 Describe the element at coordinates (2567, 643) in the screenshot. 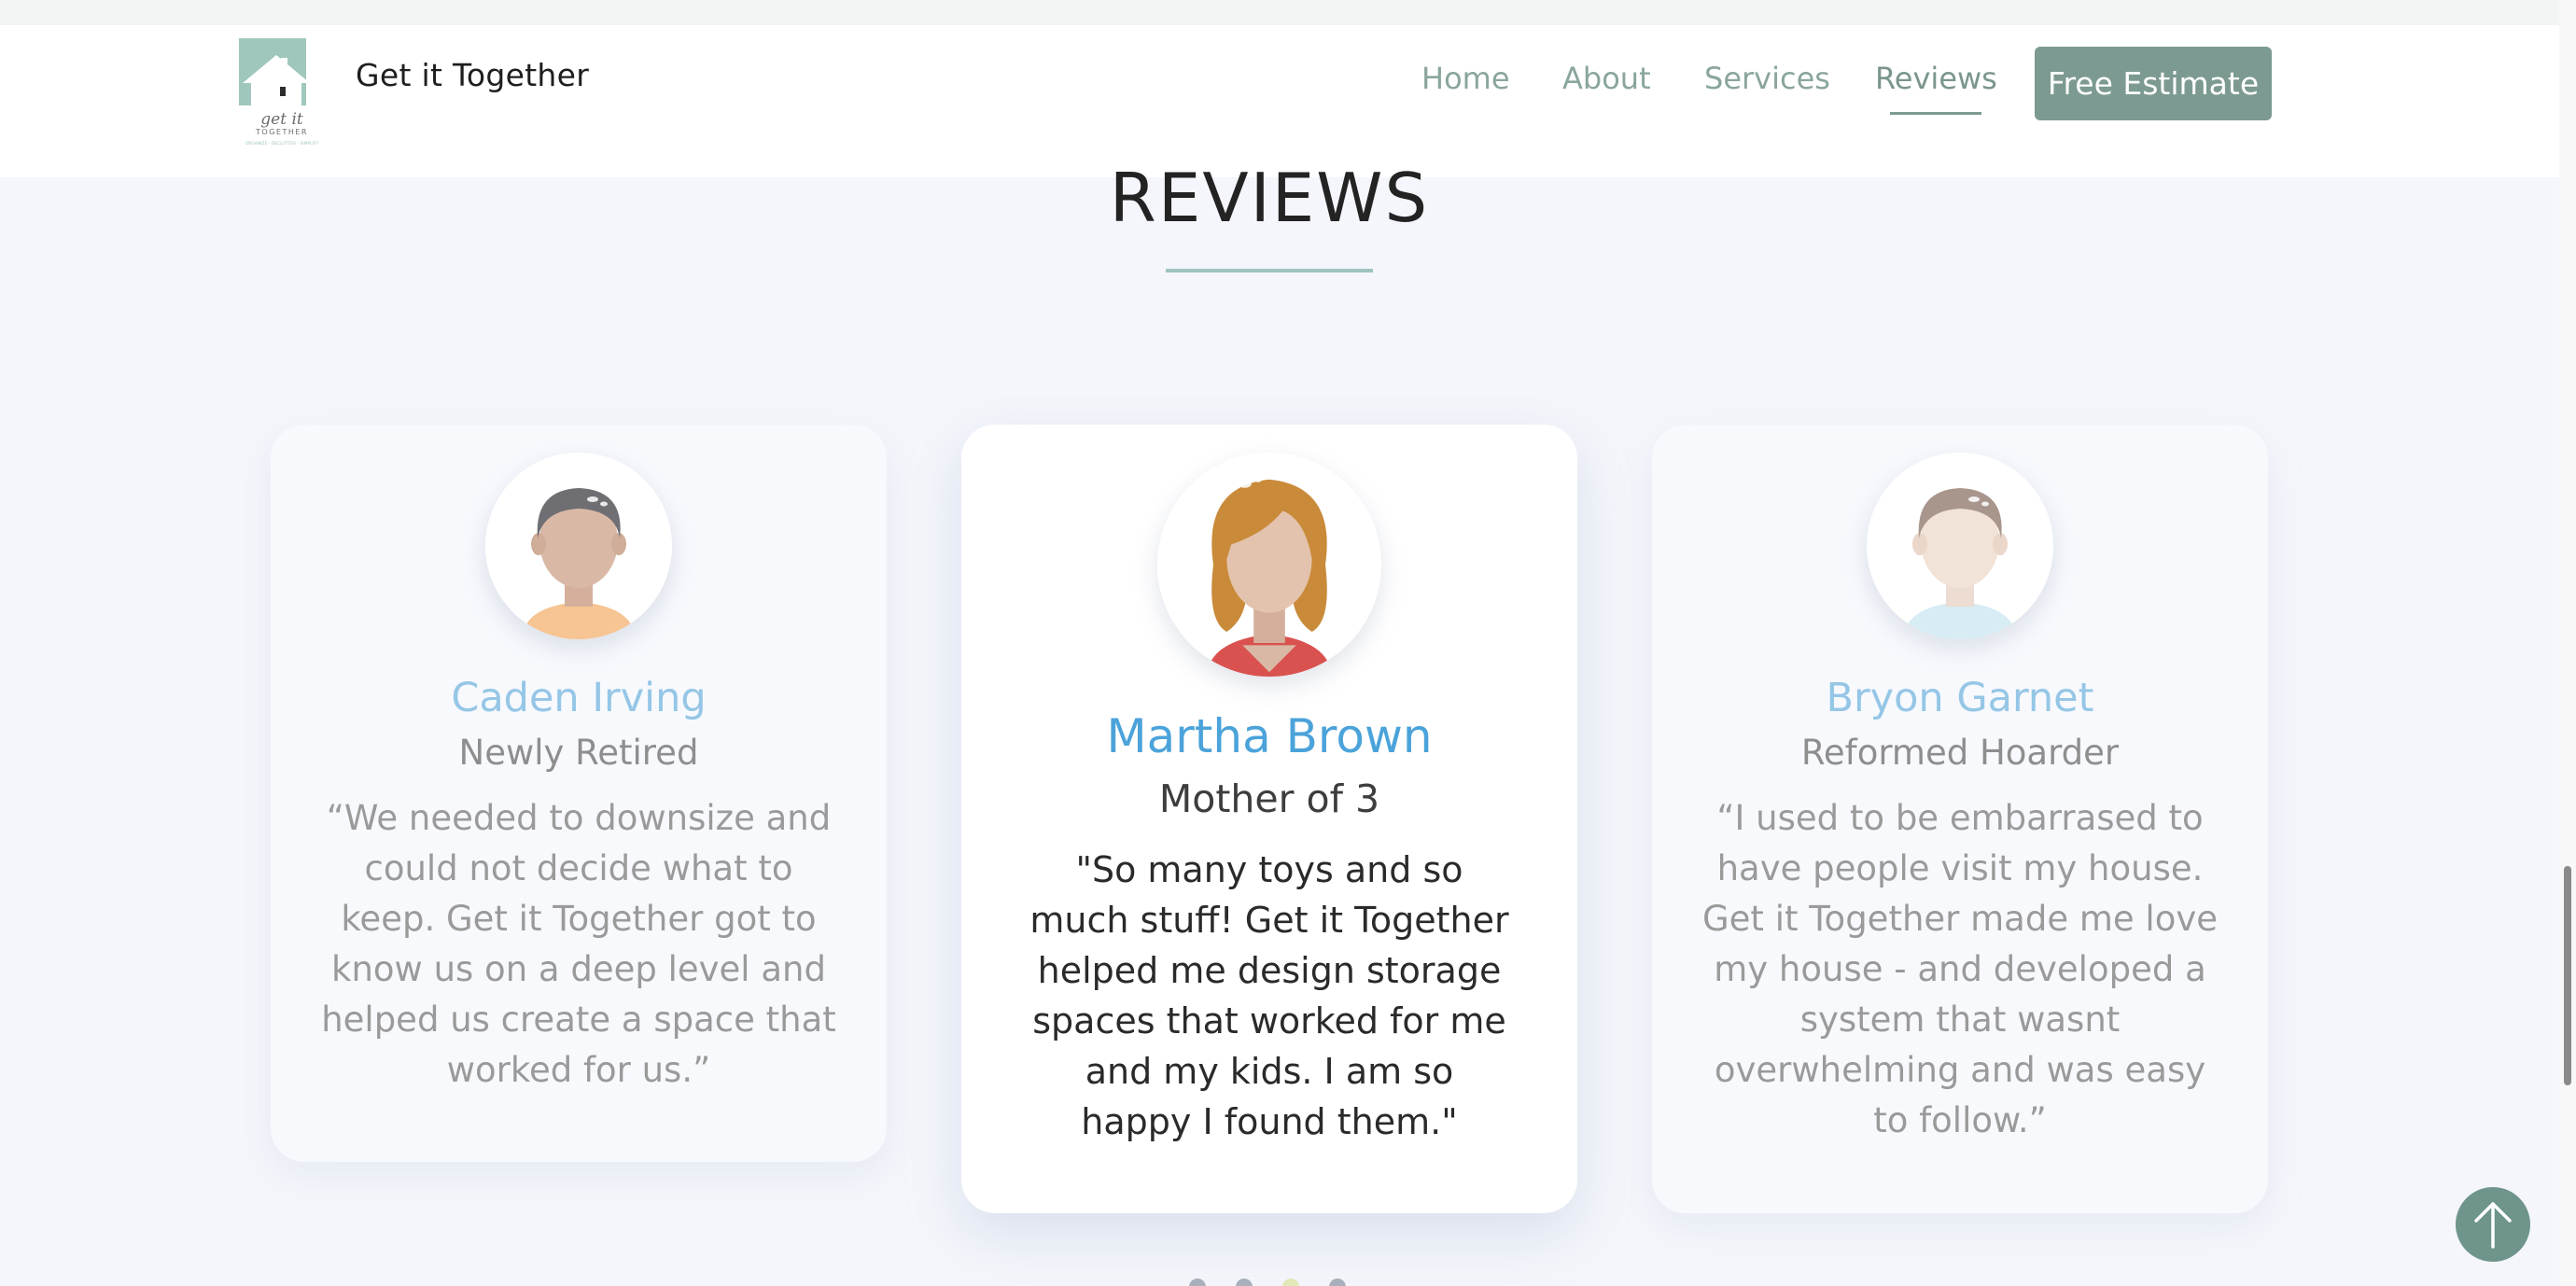

I see `scrollbar-track` at that location.